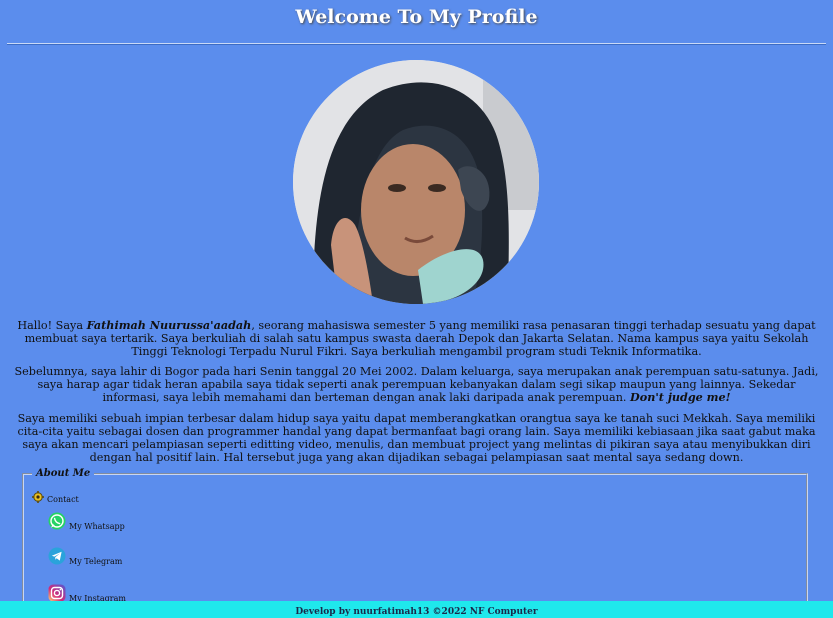 This screenshot has height=618, width=833. I want to click on contact-gear-icon, so click(38, 498).